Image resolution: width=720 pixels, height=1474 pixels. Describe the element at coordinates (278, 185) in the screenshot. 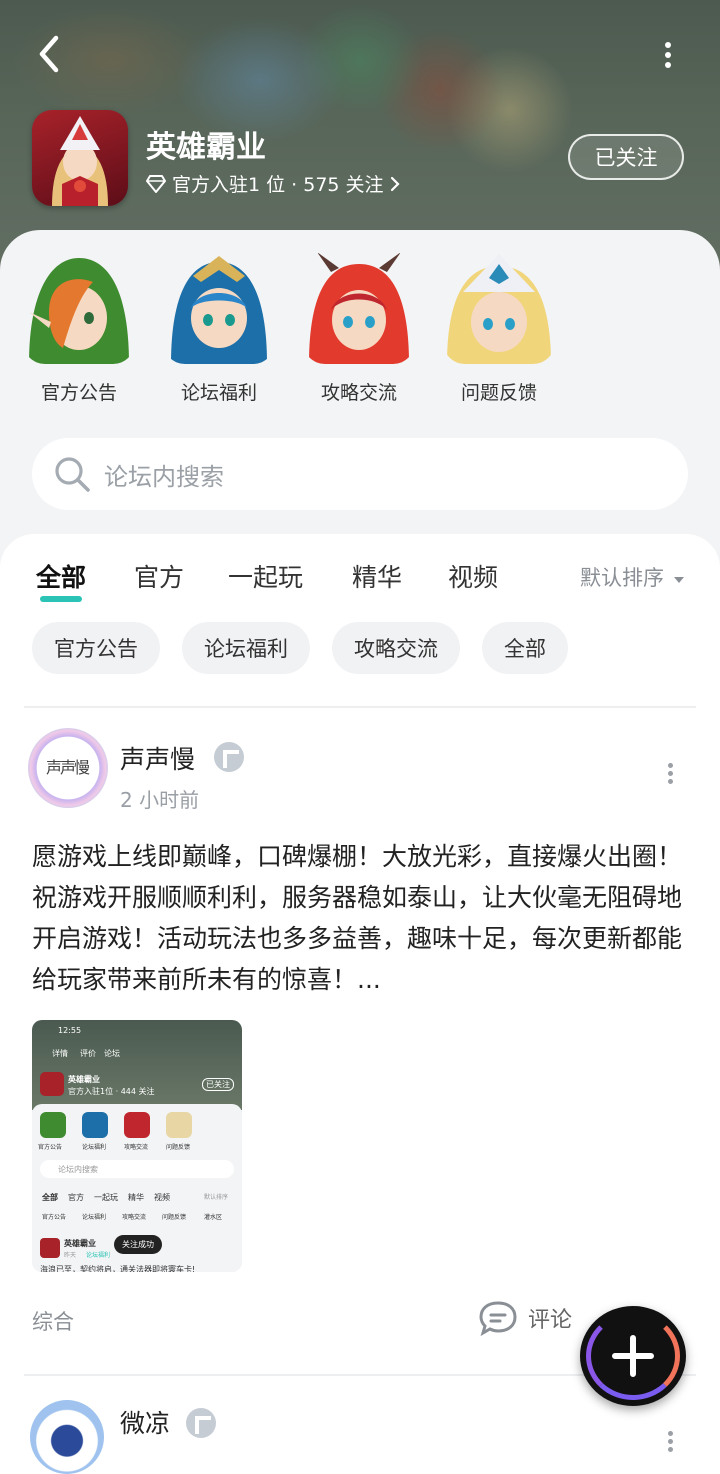

I see `game-meta-text: 官方入驻1 位 · 575 关注` at that location.